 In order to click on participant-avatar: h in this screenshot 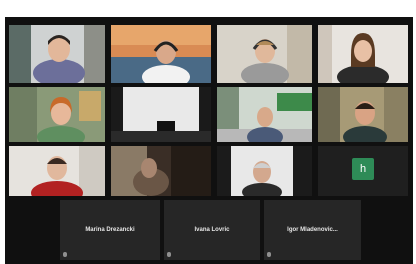, I will do `click(363, 169)`.